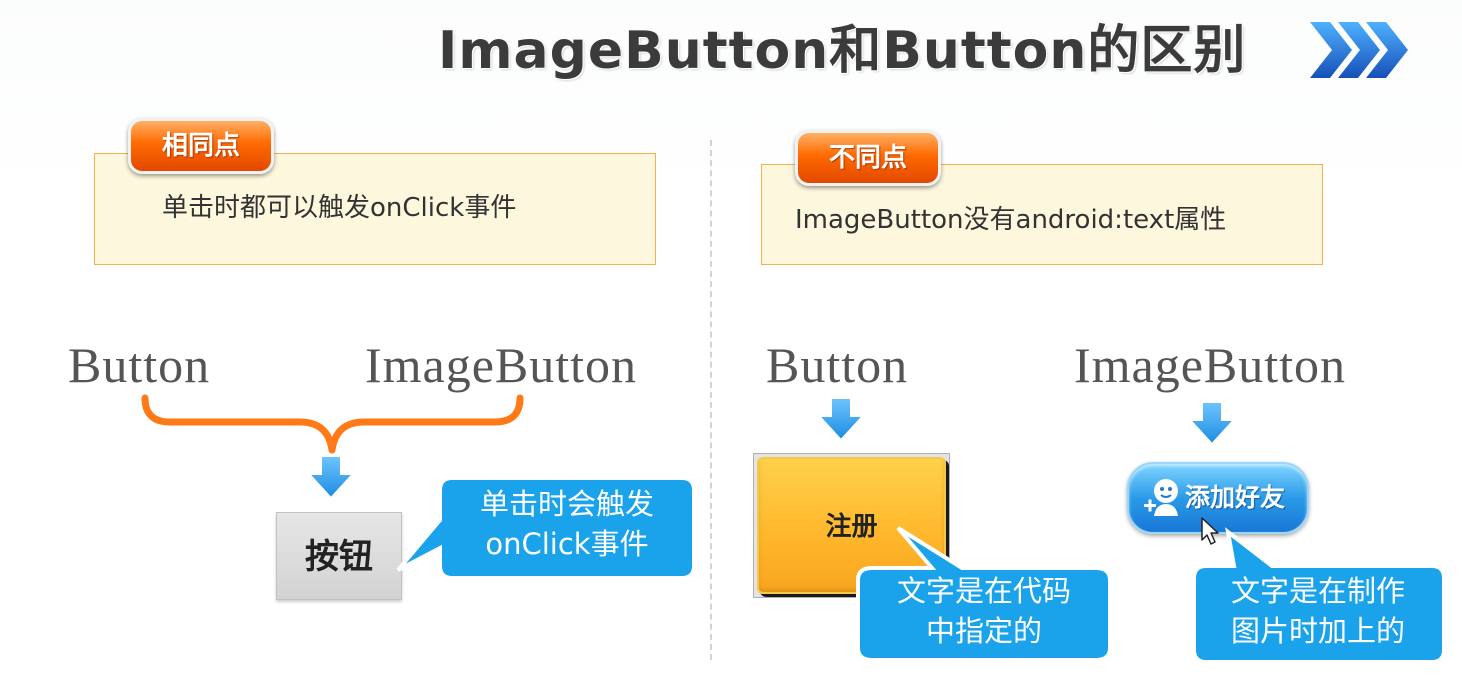 This screenshot has width=1462, height=686. What do you see at coordinates (1235, 497) in the screenshot?
I see `add-friend-label: 添加好友` at bounding box center [1235, 497].